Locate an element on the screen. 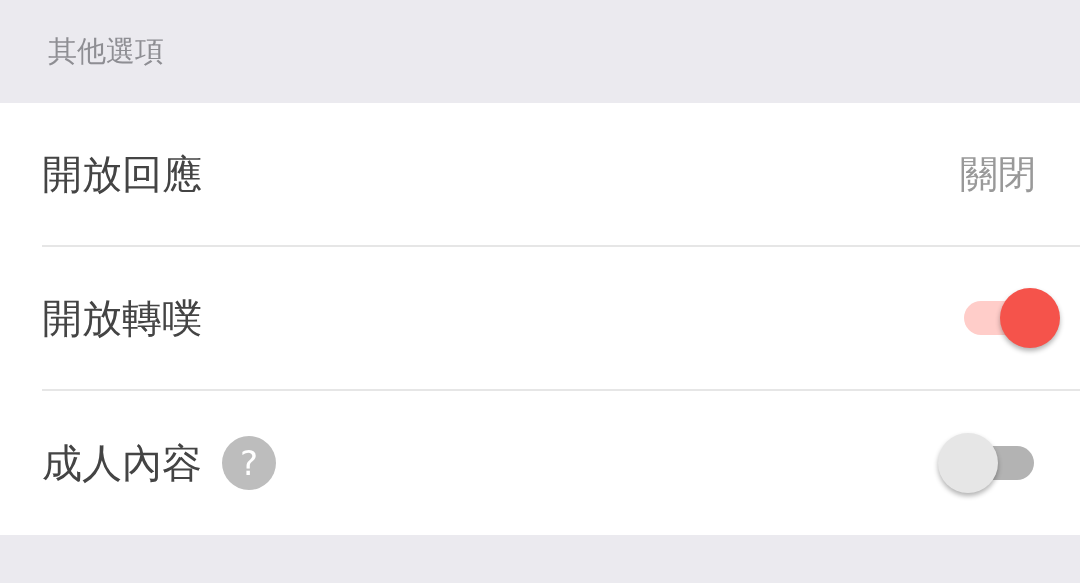  setting-label: 成人內容 is located at coordinates (122, 463).